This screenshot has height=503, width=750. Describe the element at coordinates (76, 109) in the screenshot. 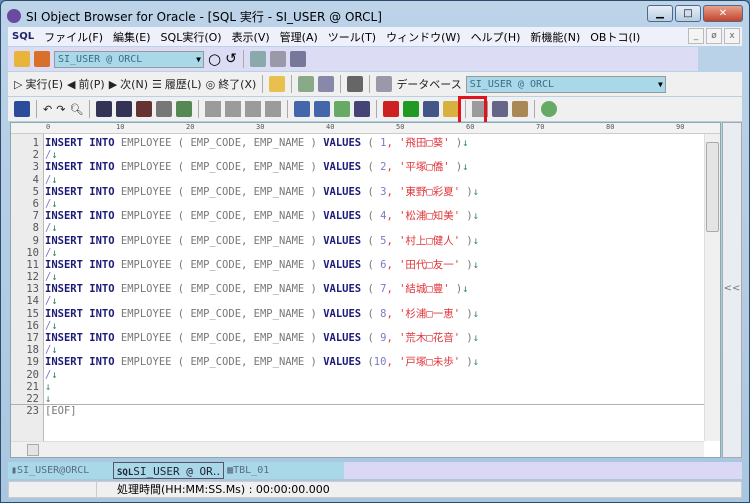

I see `find-icon: 🔍︎` at that location.